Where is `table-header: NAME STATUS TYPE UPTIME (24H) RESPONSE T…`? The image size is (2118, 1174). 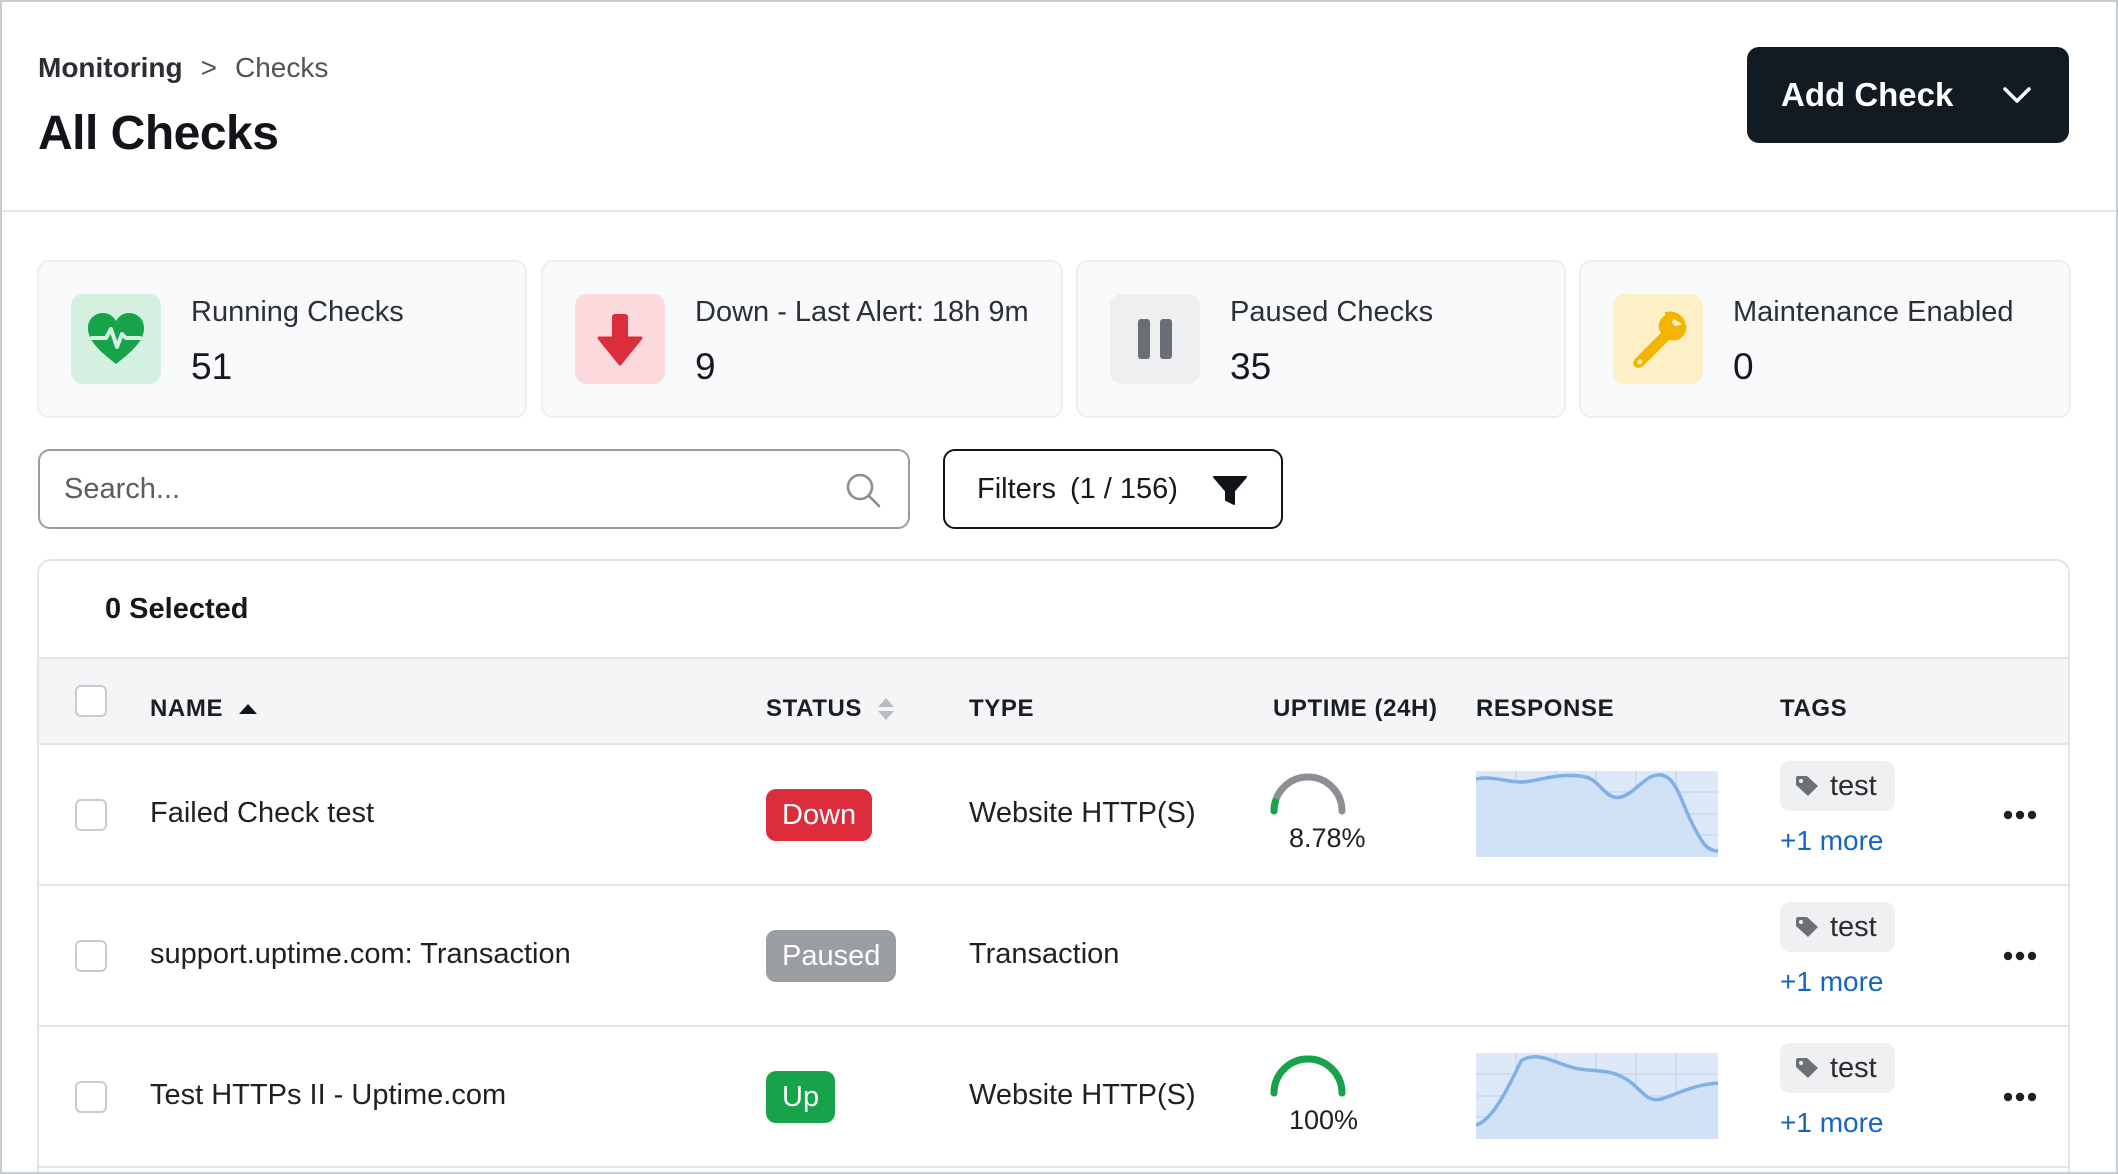 table-header: NAME STATUS TYPE UPTIME (24H) RESPONSE T… is located at coordinates (1053, 701).